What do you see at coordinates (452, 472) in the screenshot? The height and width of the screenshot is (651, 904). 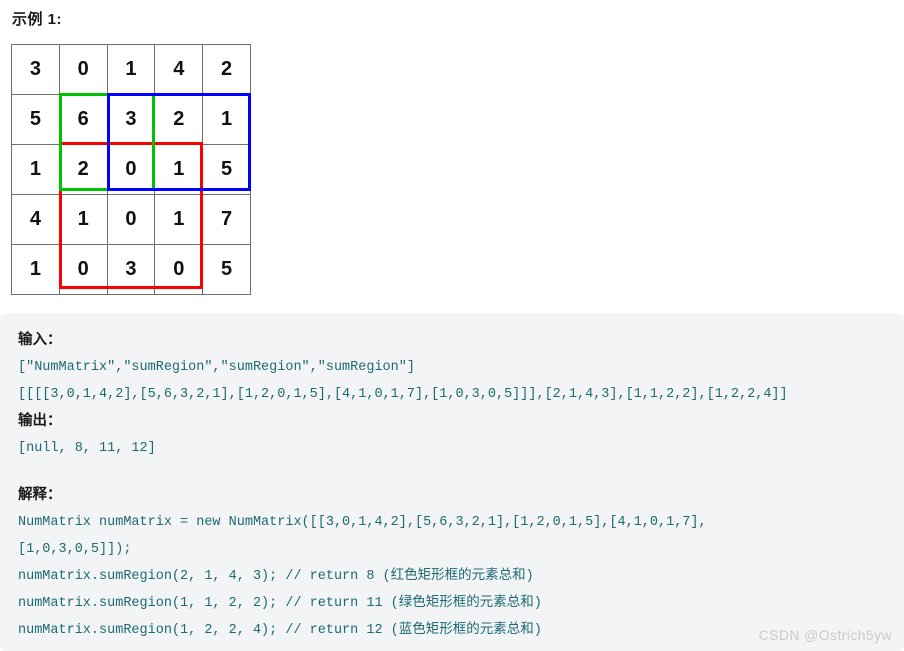 I see `panel-spacer` at bounding box center [452, 472].